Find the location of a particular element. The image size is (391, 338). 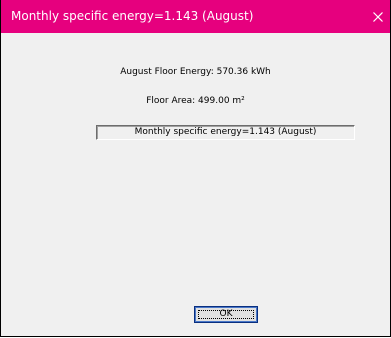

close-button is located at coordinates (379, 16).